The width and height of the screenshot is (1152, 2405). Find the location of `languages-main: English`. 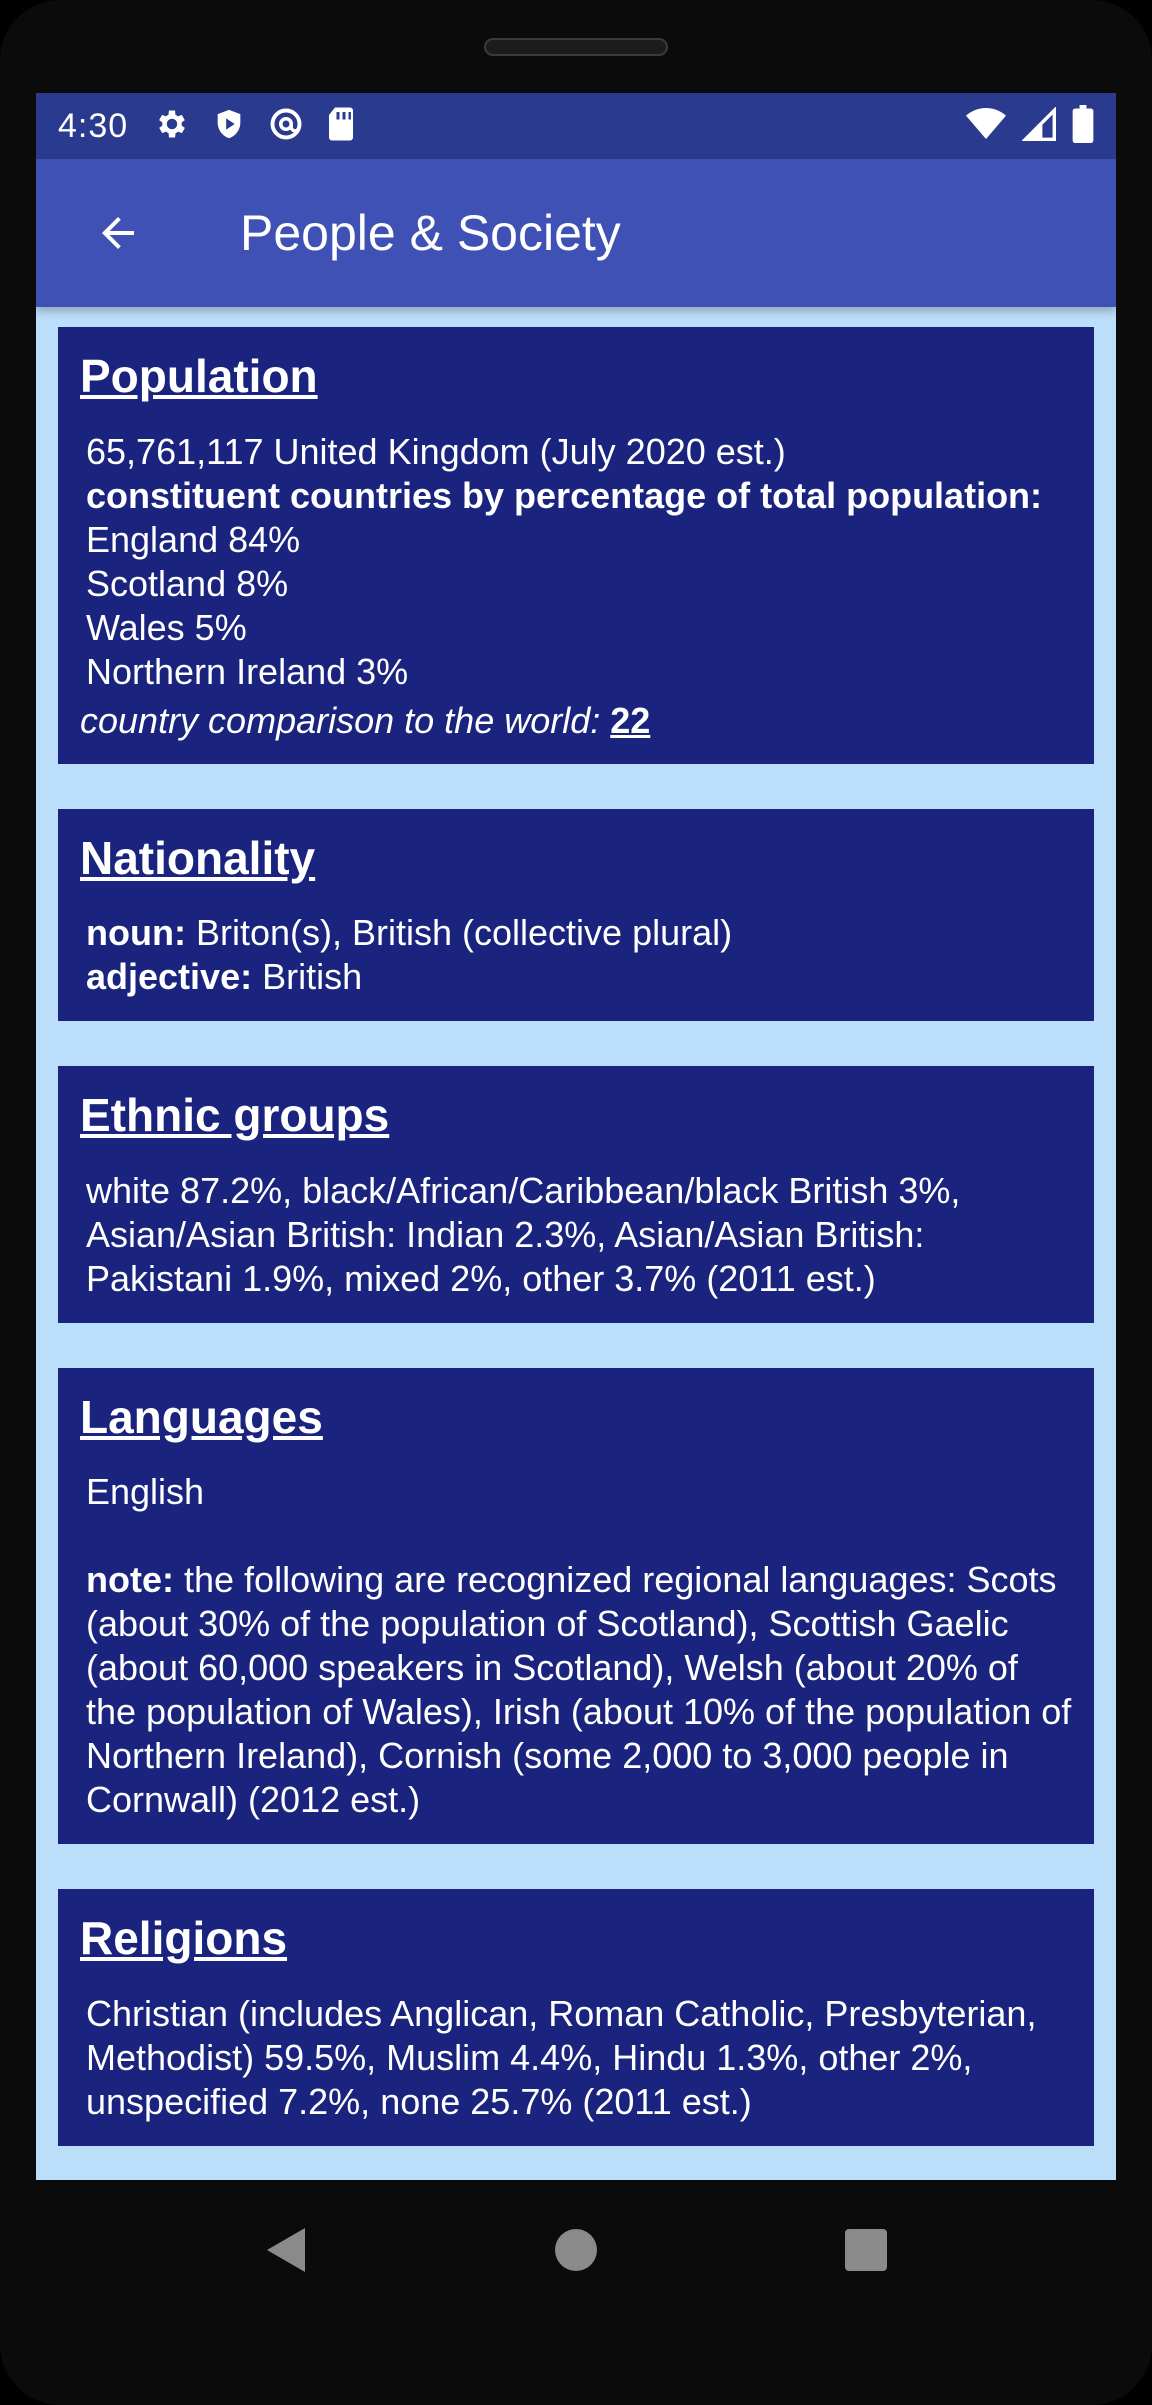

languages-main: English is located at coordinates (145, 1492).